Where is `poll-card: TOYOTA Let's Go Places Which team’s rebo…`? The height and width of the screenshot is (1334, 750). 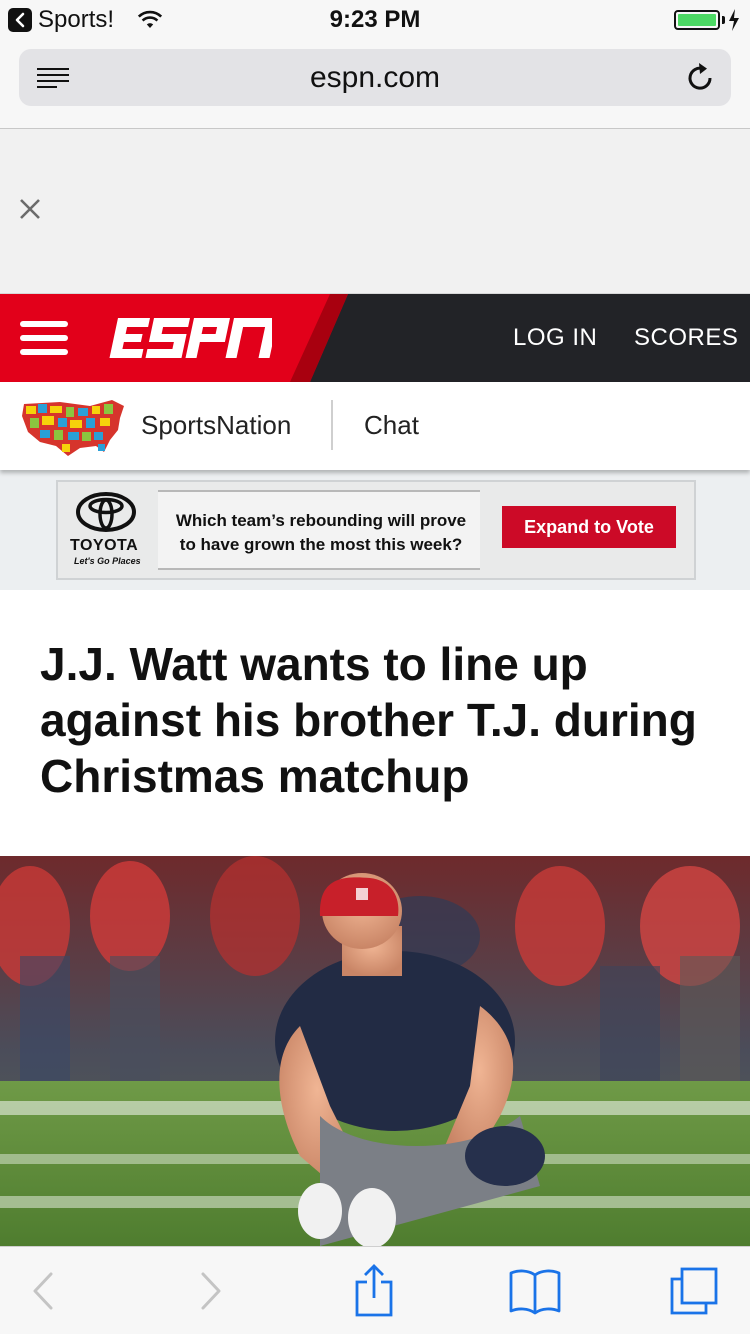 poll-card: TOYOTA Let's Go Places Which team’s rebo… is located at coordinates (376, 530).